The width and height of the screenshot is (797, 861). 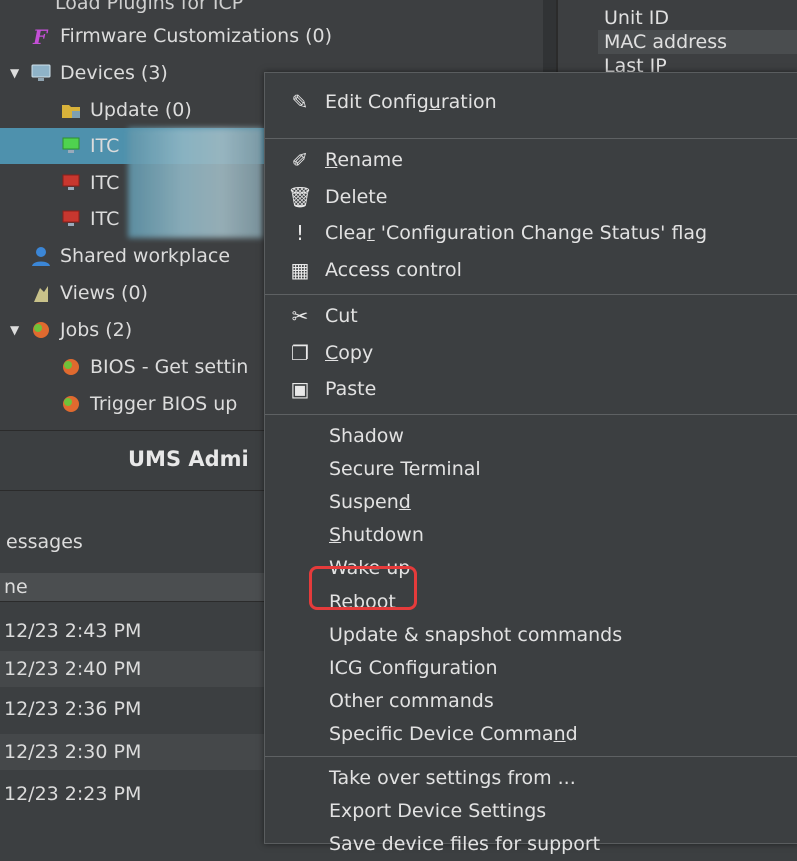 What do you see at coordinates (438, 810) in the screenshot?
I see `menu-item-label: Export Device Settings` at bounding box center [438, 810].